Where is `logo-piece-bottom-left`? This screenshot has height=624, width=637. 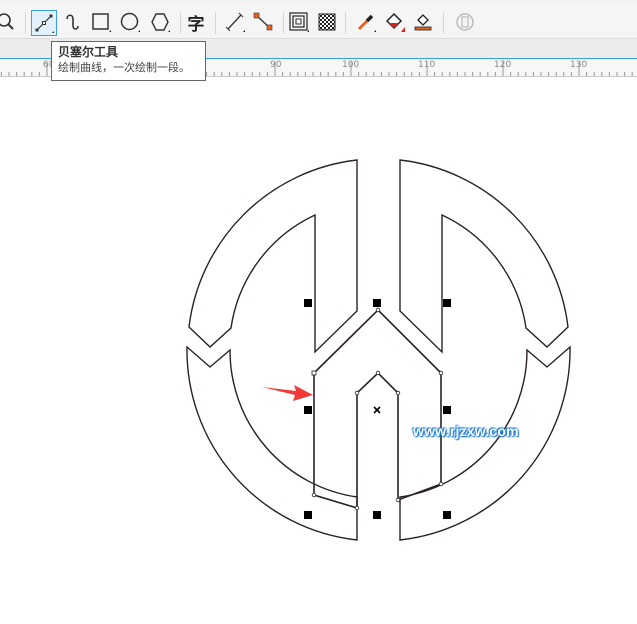 logo-piece-bottom-left is located at coordinates (272, 443).